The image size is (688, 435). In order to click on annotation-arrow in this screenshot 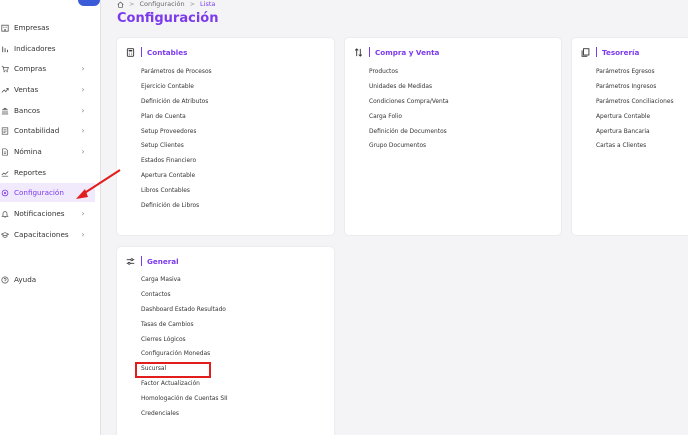, I will do `click(98, 184)`.